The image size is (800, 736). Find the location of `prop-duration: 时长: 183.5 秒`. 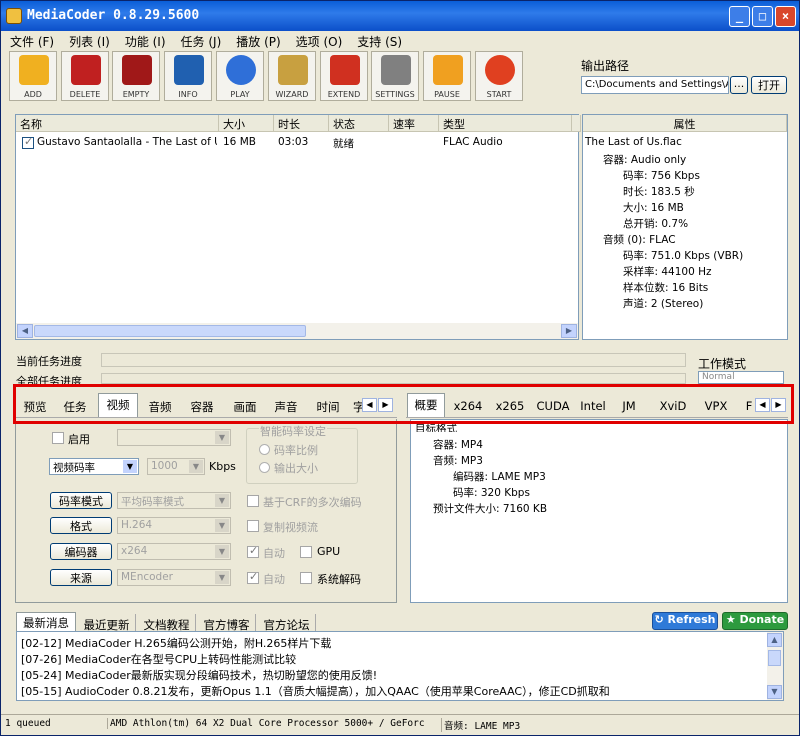

prop-duration: 时长: 183.5 秒 is located at coordinates (659, 192).